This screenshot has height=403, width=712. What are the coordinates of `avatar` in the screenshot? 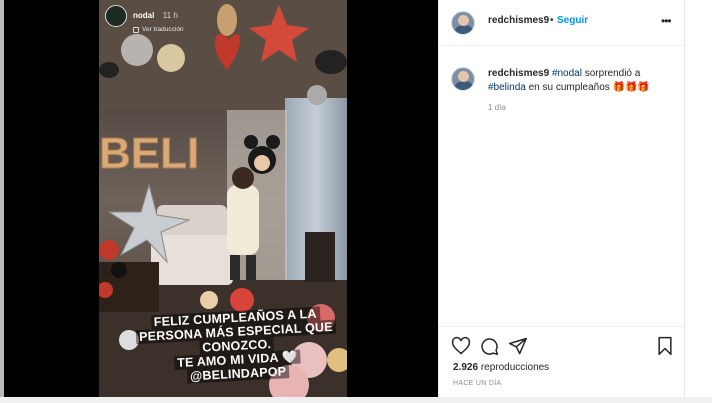 It's located at (463, 23).